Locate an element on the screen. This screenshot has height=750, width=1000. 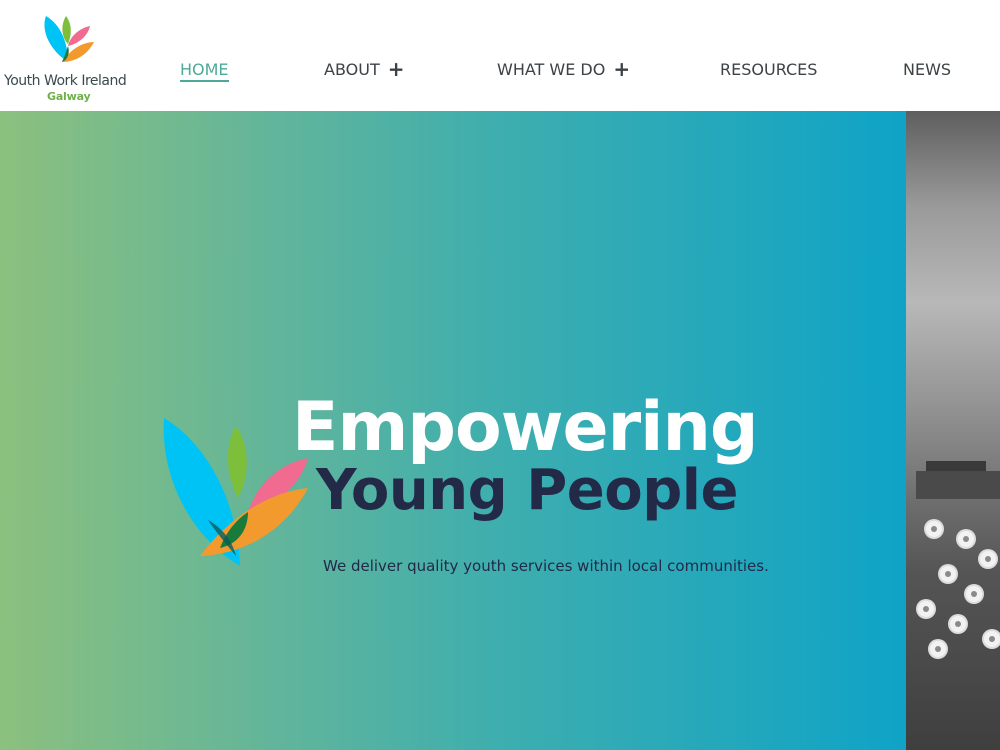
nav-item-home: HOME is located at coordinates (204, 72).